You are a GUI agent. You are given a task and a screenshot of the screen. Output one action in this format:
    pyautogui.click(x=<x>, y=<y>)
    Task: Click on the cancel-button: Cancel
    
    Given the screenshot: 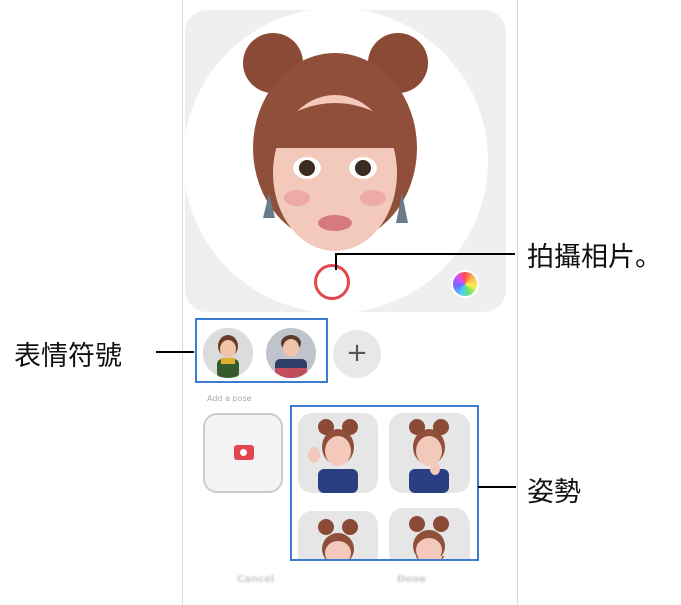 What is the action you would take?
    pyautogui.click(x=255, y=579)
    